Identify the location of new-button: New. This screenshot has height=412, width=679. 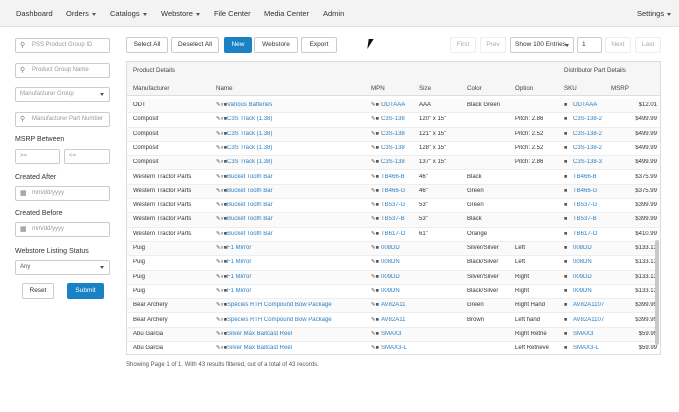
(238, 45).